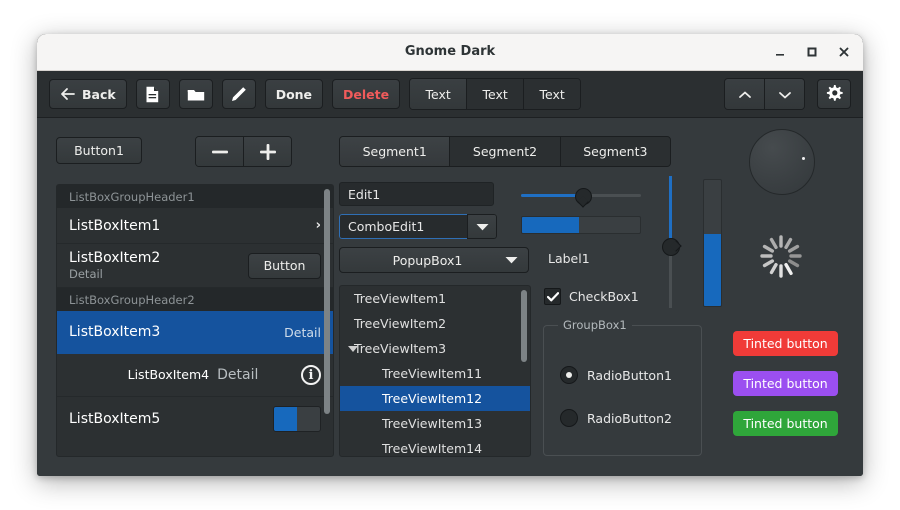 The height and width of the screenshot is (510, 900). I want to click on radio-selected-dot, so click(569, 375).